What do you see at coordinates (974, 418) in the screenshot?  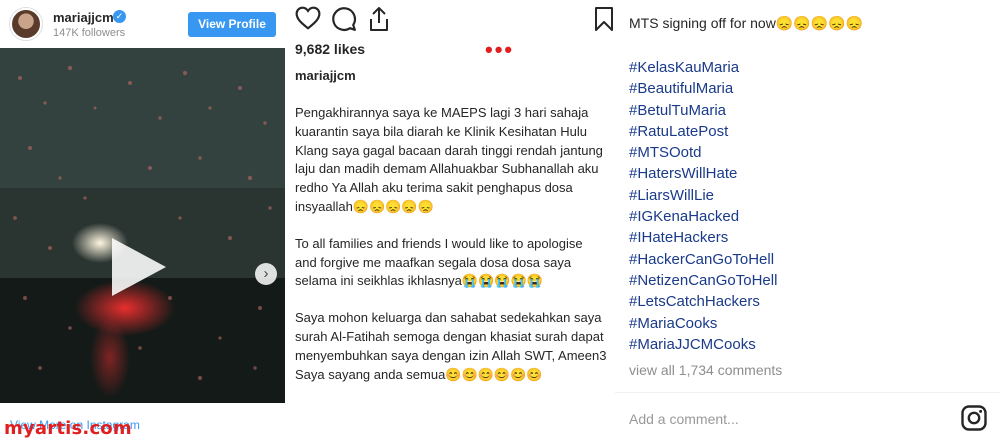 I see `instagram-icon` at bounding box center [974, 418].